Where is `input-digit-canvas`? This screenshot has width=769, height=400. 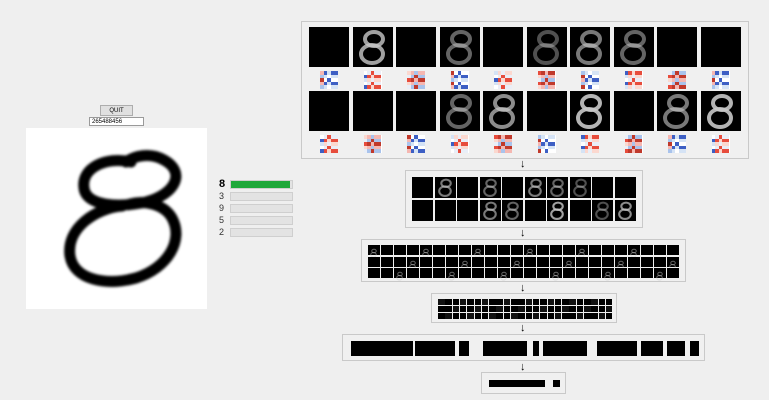 input-digit-canvas is located at coordinates (116, 218).